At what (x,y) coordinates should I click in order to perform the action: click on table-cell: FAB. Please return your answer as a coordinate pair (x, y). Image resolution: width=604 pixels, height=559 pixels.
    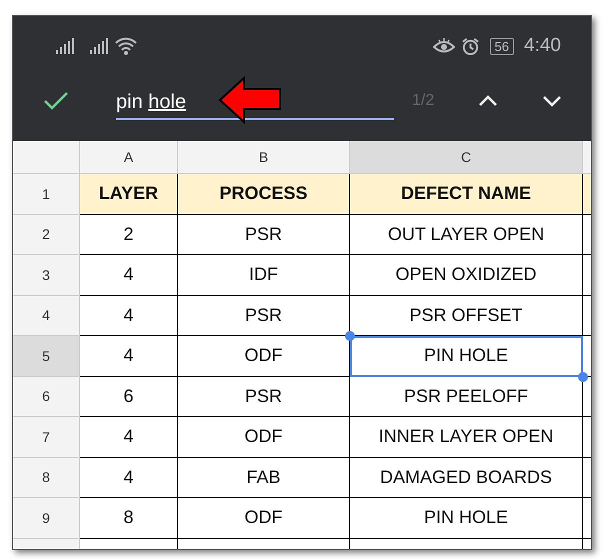
    Looking at the image, I should click on (264, 478).